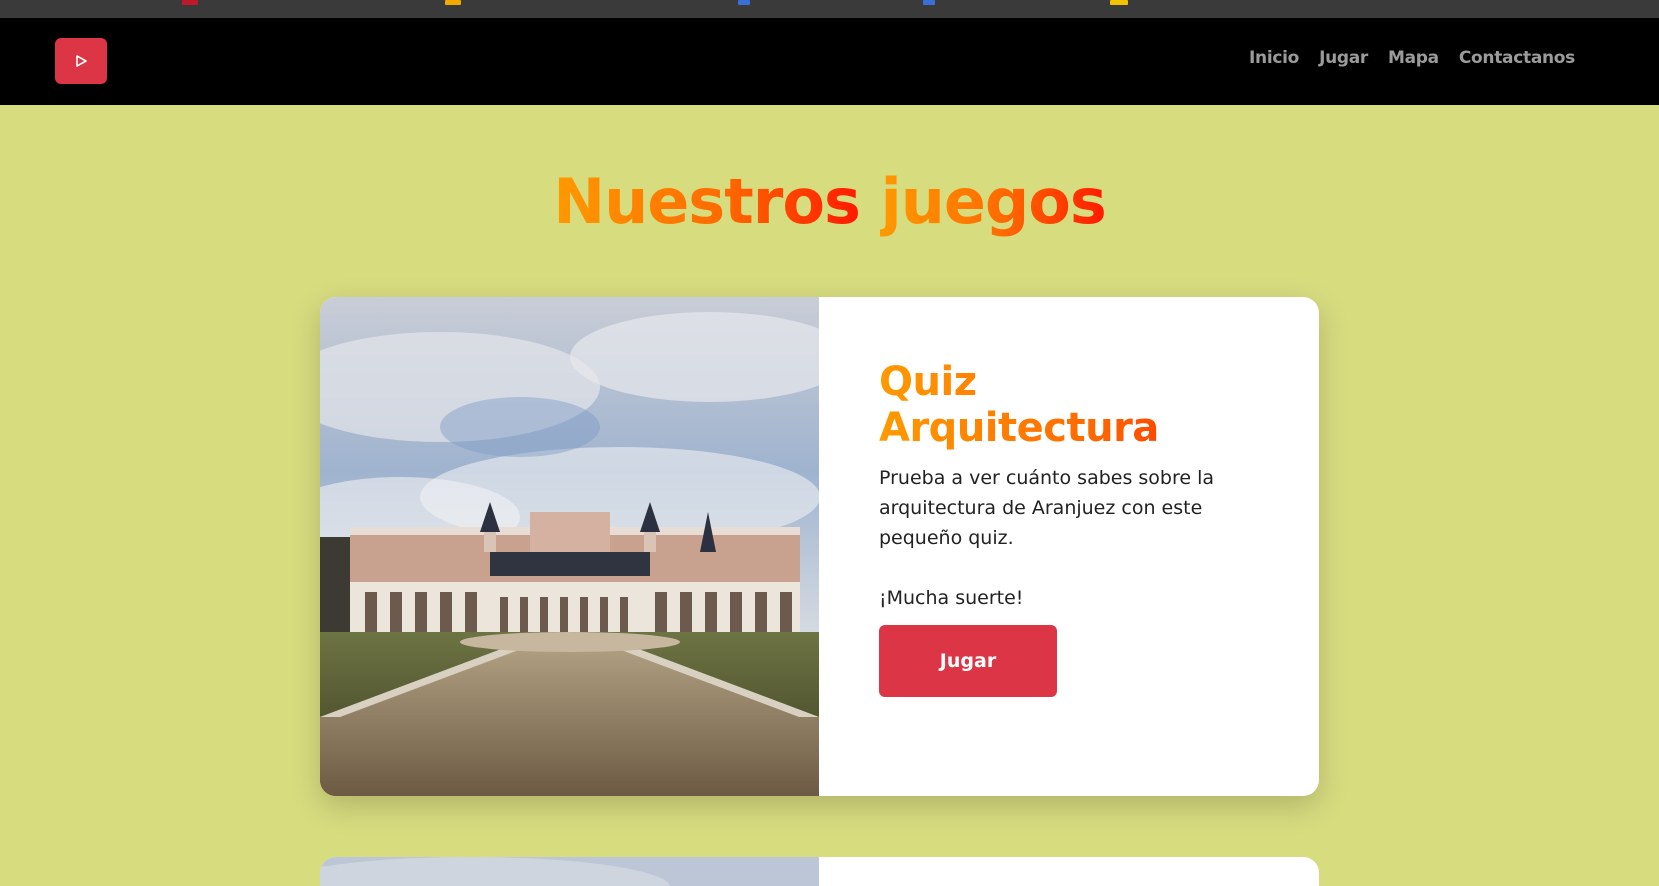 The height and width of the screenshot is (886, 1659). I want to click on card-tagline: ¡Mucha suerte!, so click(951, 598).